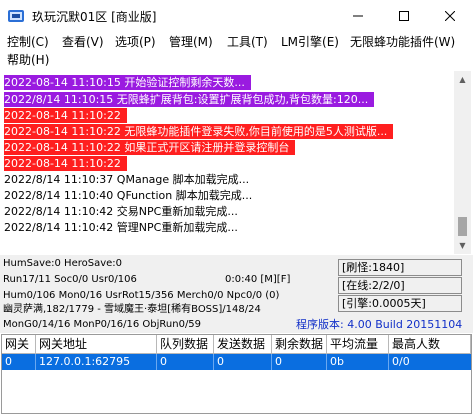  Describe the element at coordinates (96, 344) in the screenshot. I see `col-header-address: 网关地址` at that location.